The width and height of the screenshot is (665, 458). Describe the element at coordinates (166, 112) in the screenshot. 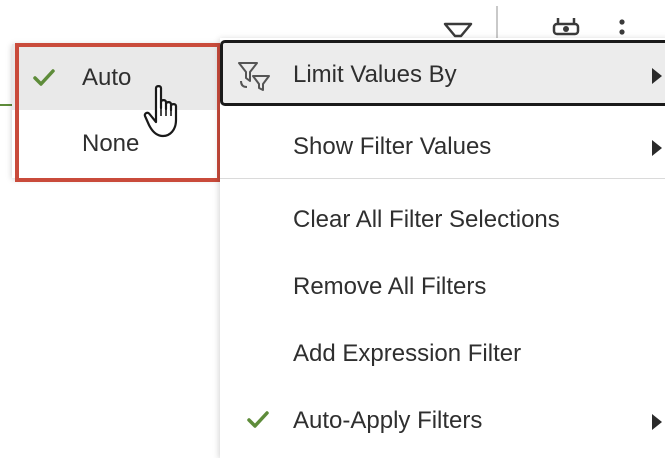

I see `hand-pointer-cursor-icon` at that location.